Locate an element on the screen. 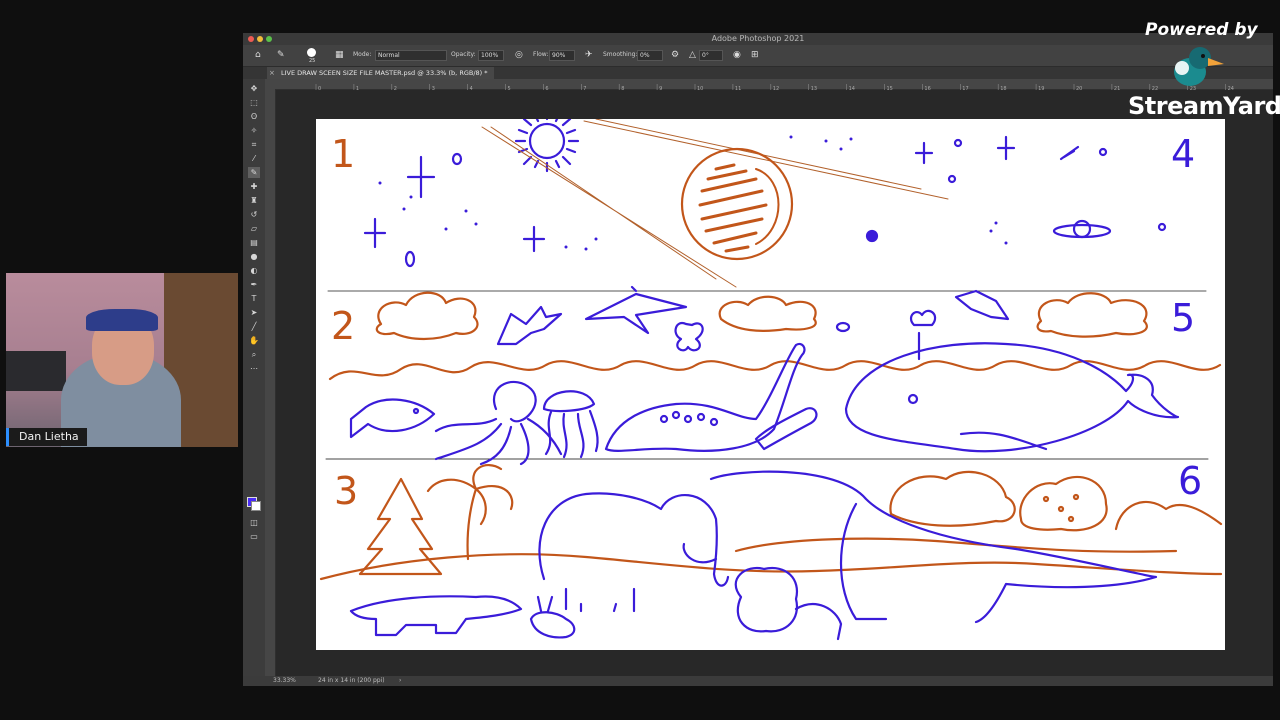 The height and width of the screenshot is (720, 1280). gear-icon: ⚙ is located at coordinates (675, 55).